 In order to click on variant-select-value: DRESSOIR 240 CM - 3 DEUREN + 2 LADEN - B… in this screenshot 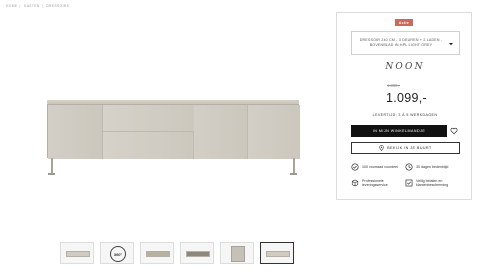, I will do `click(401, 42)`.